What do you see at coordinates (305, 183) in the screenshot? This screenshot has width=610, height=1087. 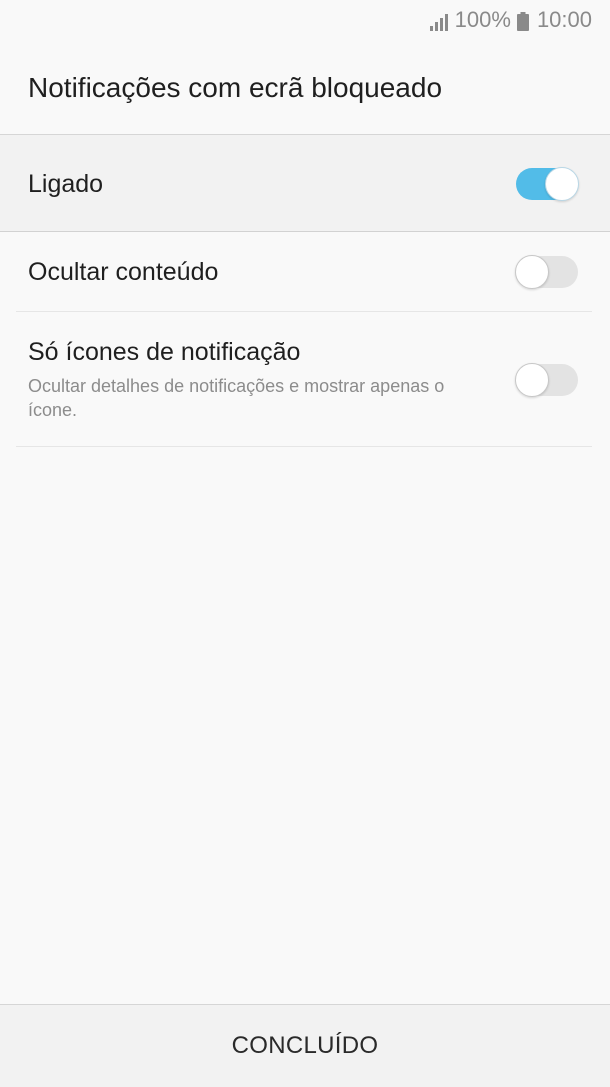 I see `master-switch-row: Ligado` at bounding box center [305, 183].